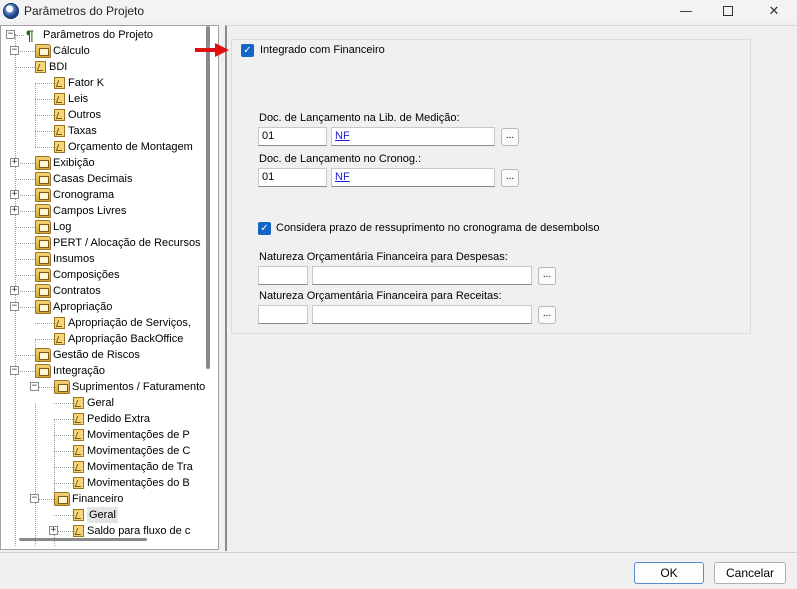 This screenshot has width=797, height=589. I want to click on tree-item-label: Exibição, so click(74, 163).